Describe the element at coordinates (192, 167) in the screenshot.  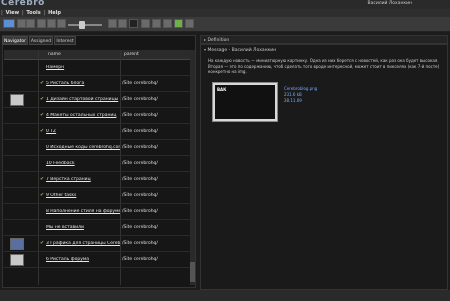
I see `table-scrollbar` at that location.